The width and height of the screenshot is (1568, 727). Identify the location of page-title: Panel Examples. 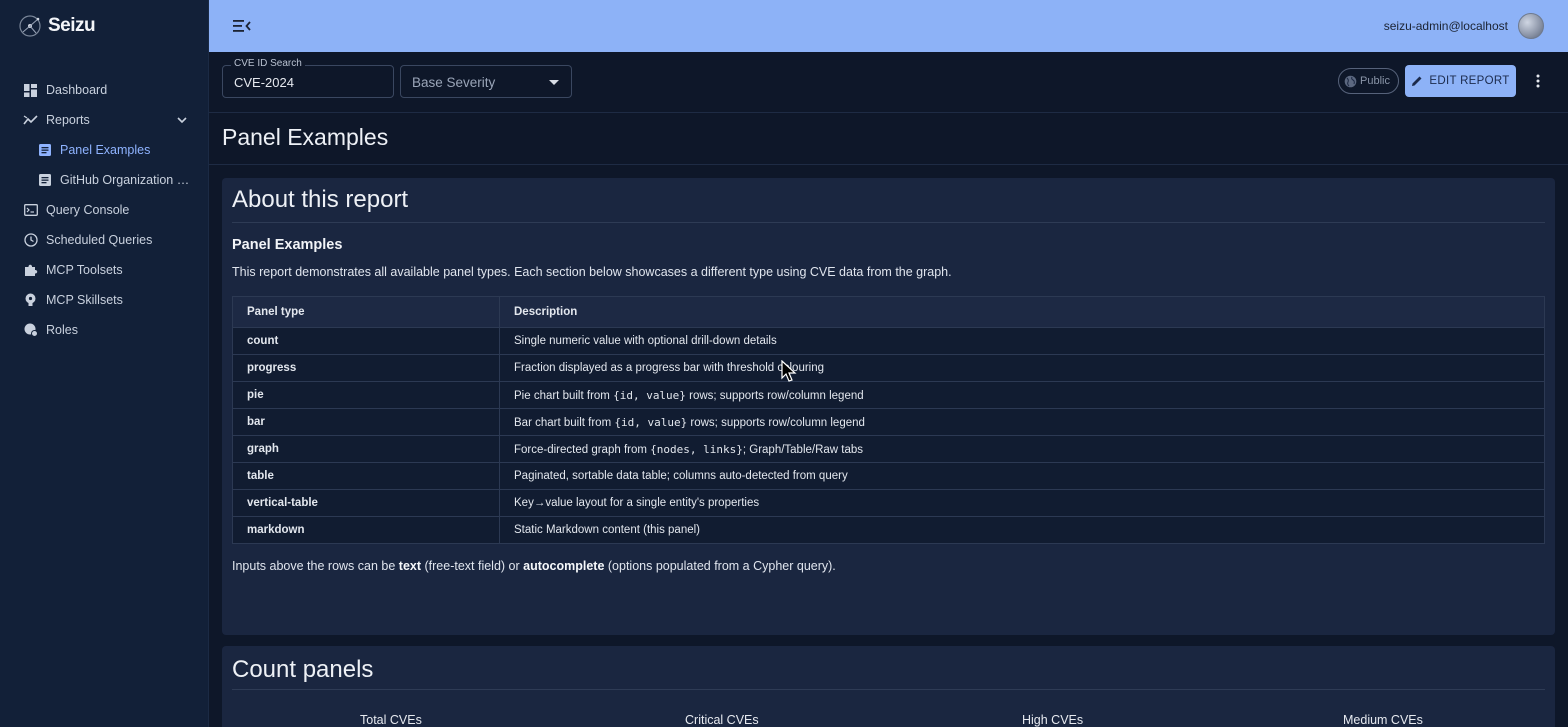
(305, 137).